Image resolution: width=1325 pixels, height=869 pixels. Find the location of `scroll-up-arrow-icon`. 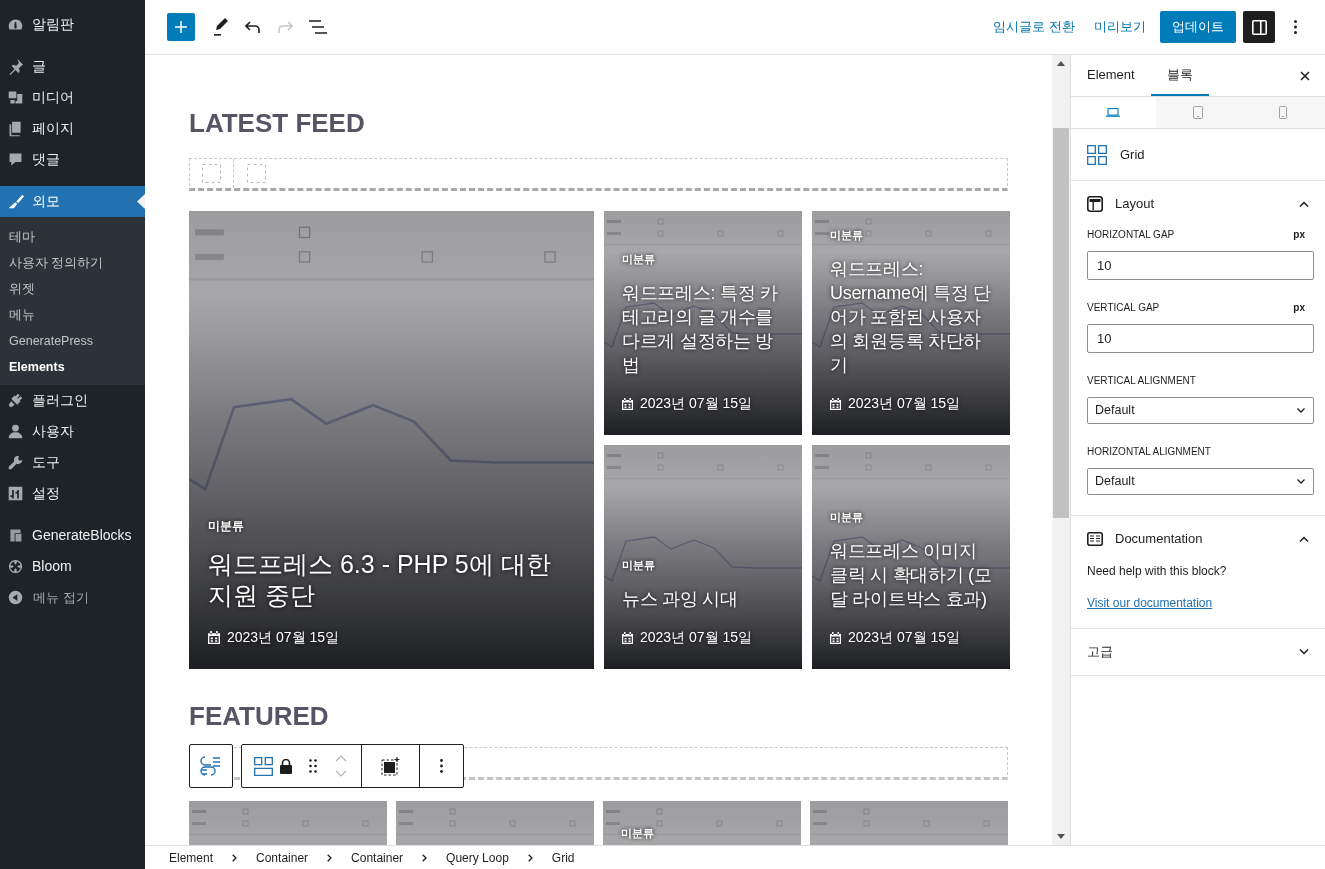

scroll-up-arrow-icon is located at coordinates (1061, 63).